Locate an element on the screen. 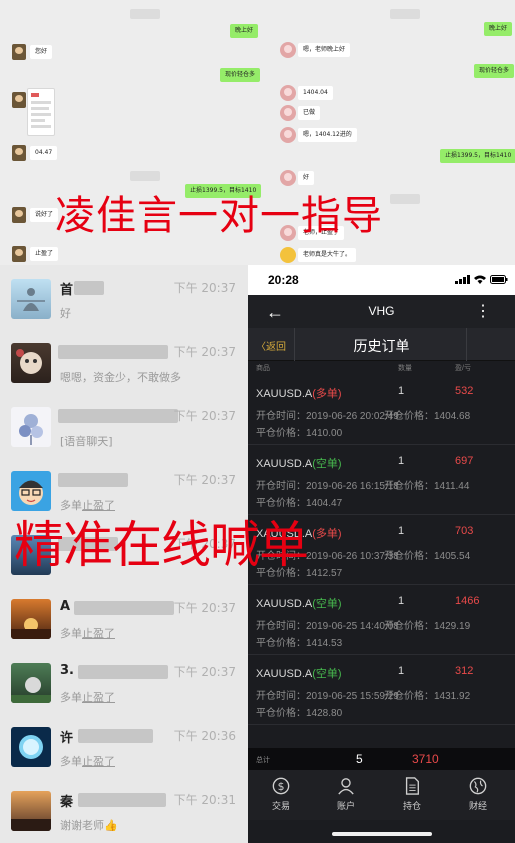  dollar-icon: $ is located at coordinates (281, 786).